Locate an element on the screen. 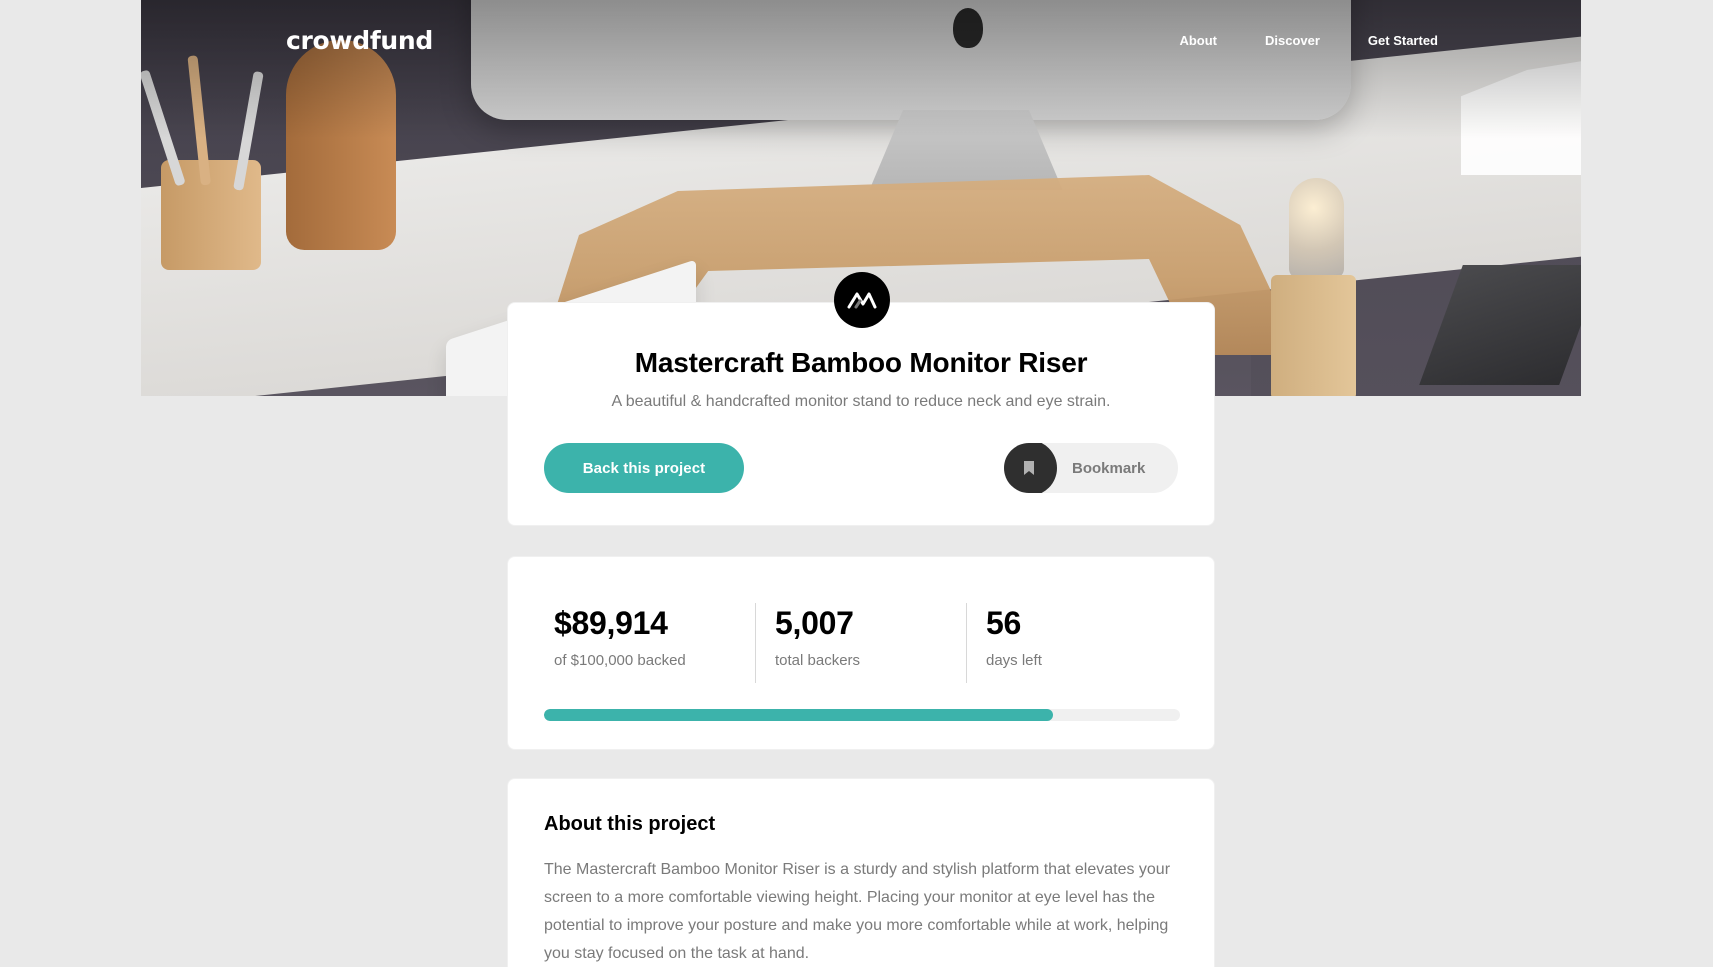 The image size is (1713, 967). project-title: Mastercraft Bamboo Monitor Riser is located at coordinates (861, 362).